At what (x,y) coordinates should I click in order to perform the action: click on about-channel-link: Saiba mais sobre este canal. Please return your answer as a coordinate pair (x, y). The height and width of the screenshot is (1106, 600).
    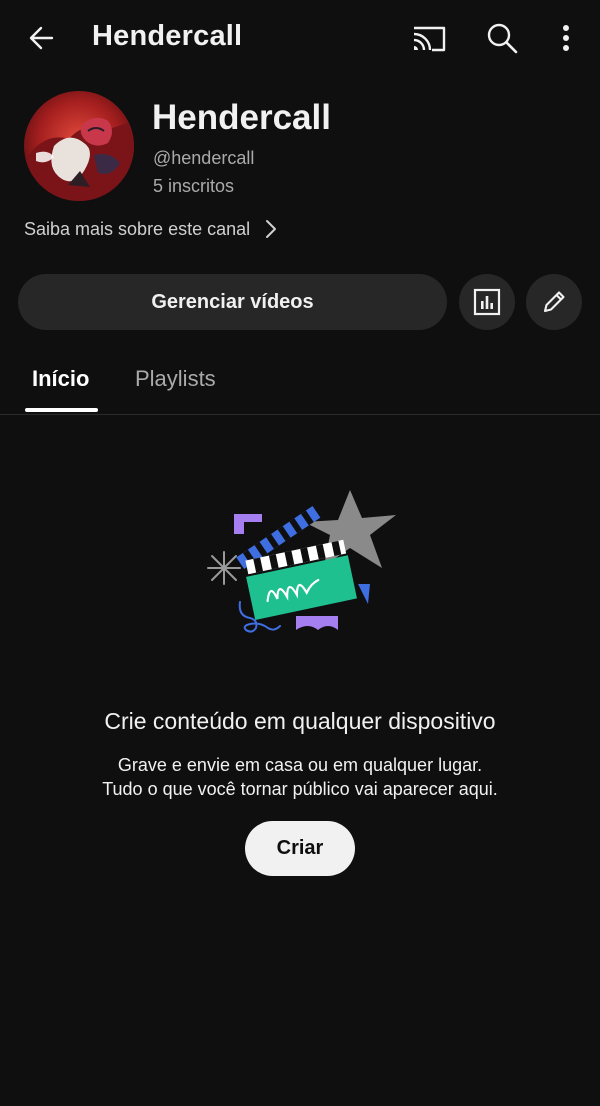
    Looking at the image, I should click on (151, 229).